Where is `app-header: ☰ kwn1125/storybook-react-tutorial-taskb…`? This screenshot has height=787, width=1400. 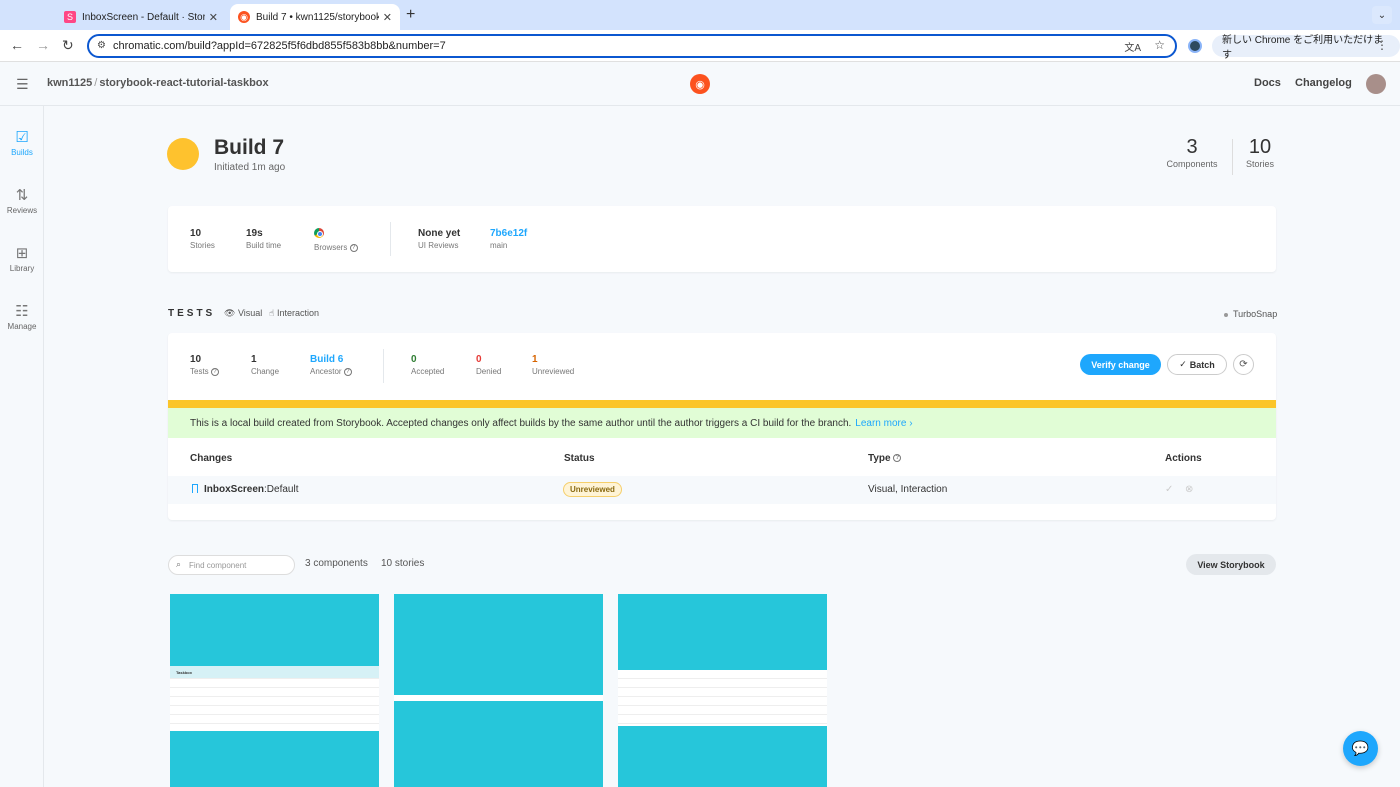
app-header: ☰ kwn1125/storybook-react-tutorial-taskb… is located at coordinates (700, 84).